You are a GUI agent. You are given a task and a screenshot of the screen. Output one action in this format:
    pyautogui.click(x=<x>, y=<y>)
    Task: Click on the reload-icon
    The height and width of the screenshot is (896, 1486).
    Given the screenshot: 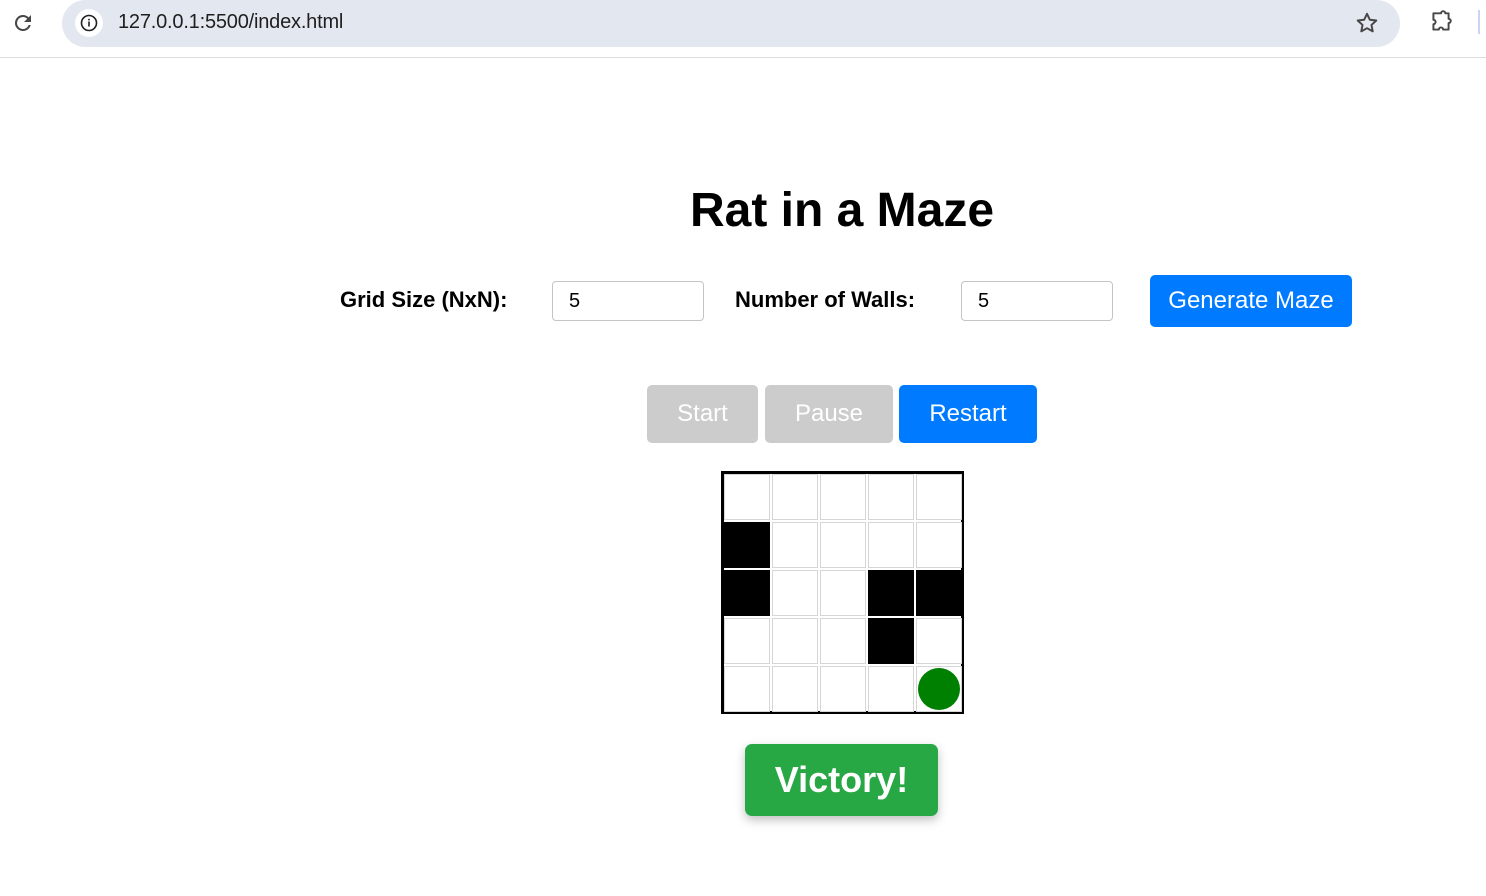 What is the action you would take?
    pyautogui.click(x=23, y=23)
    